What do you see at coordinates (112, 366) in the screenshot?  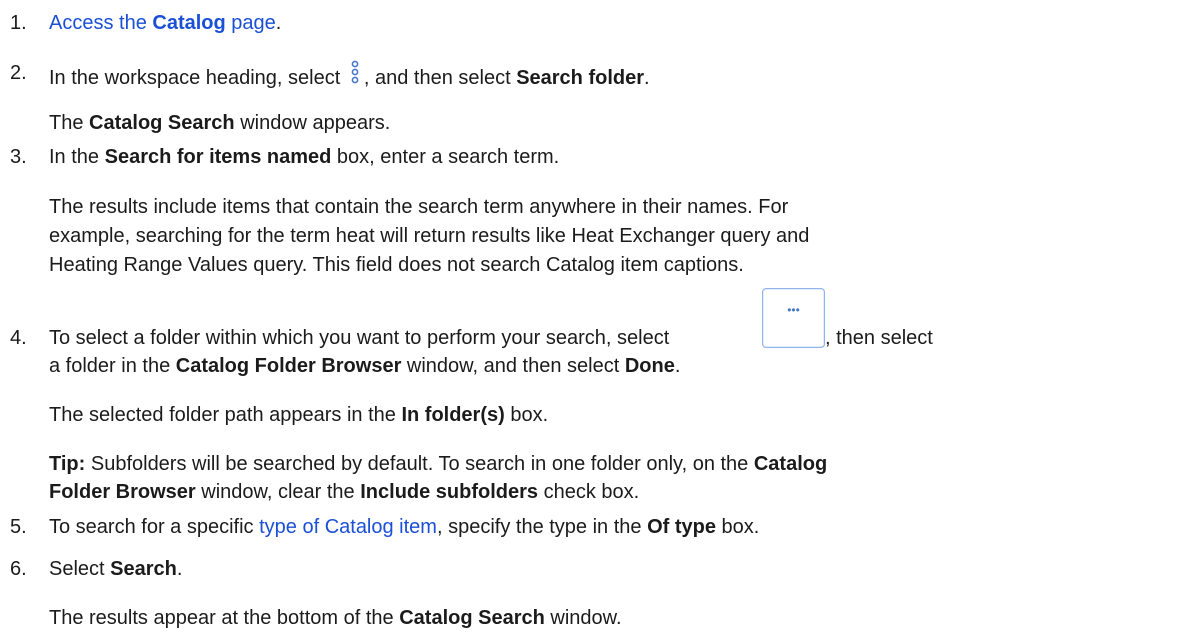 I see `step-text: a folder in the` at bounding box center [112, 366].